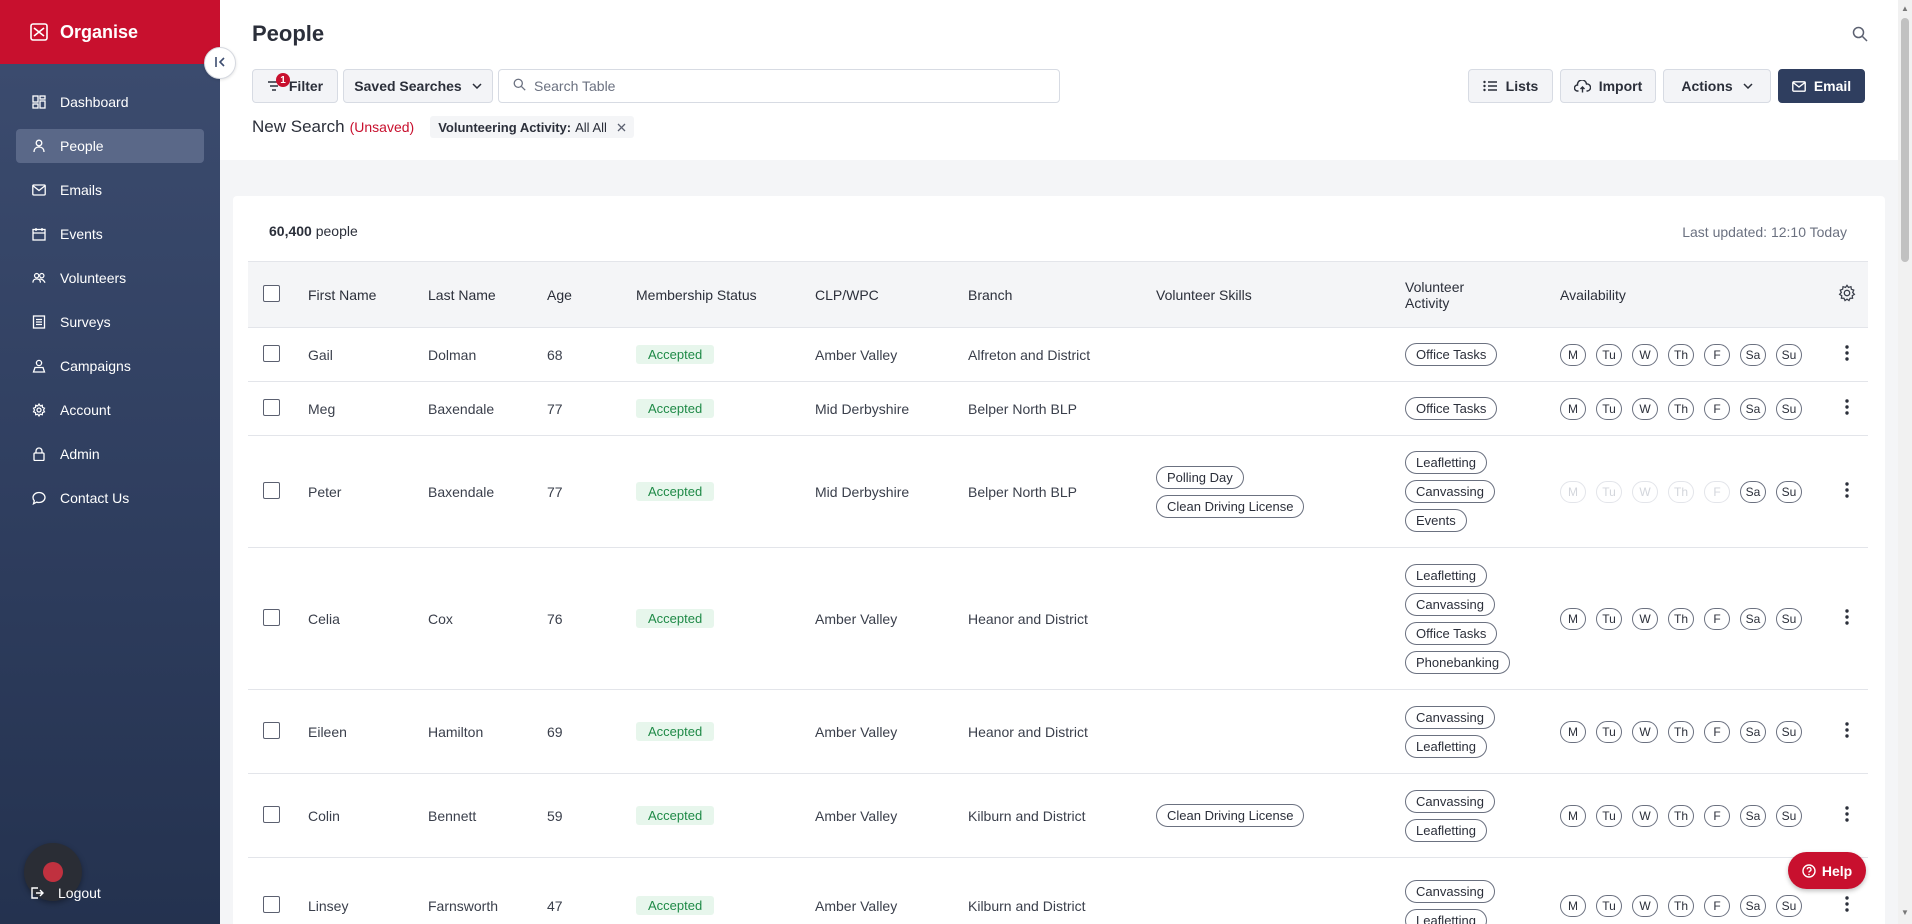 Image resolution: width=1912 pixels, height=924 pixels. What do you see at coordinates (1753, 618) in the screenshot?
I see `day-badge: Sa` at bounding box center [1753, 618].